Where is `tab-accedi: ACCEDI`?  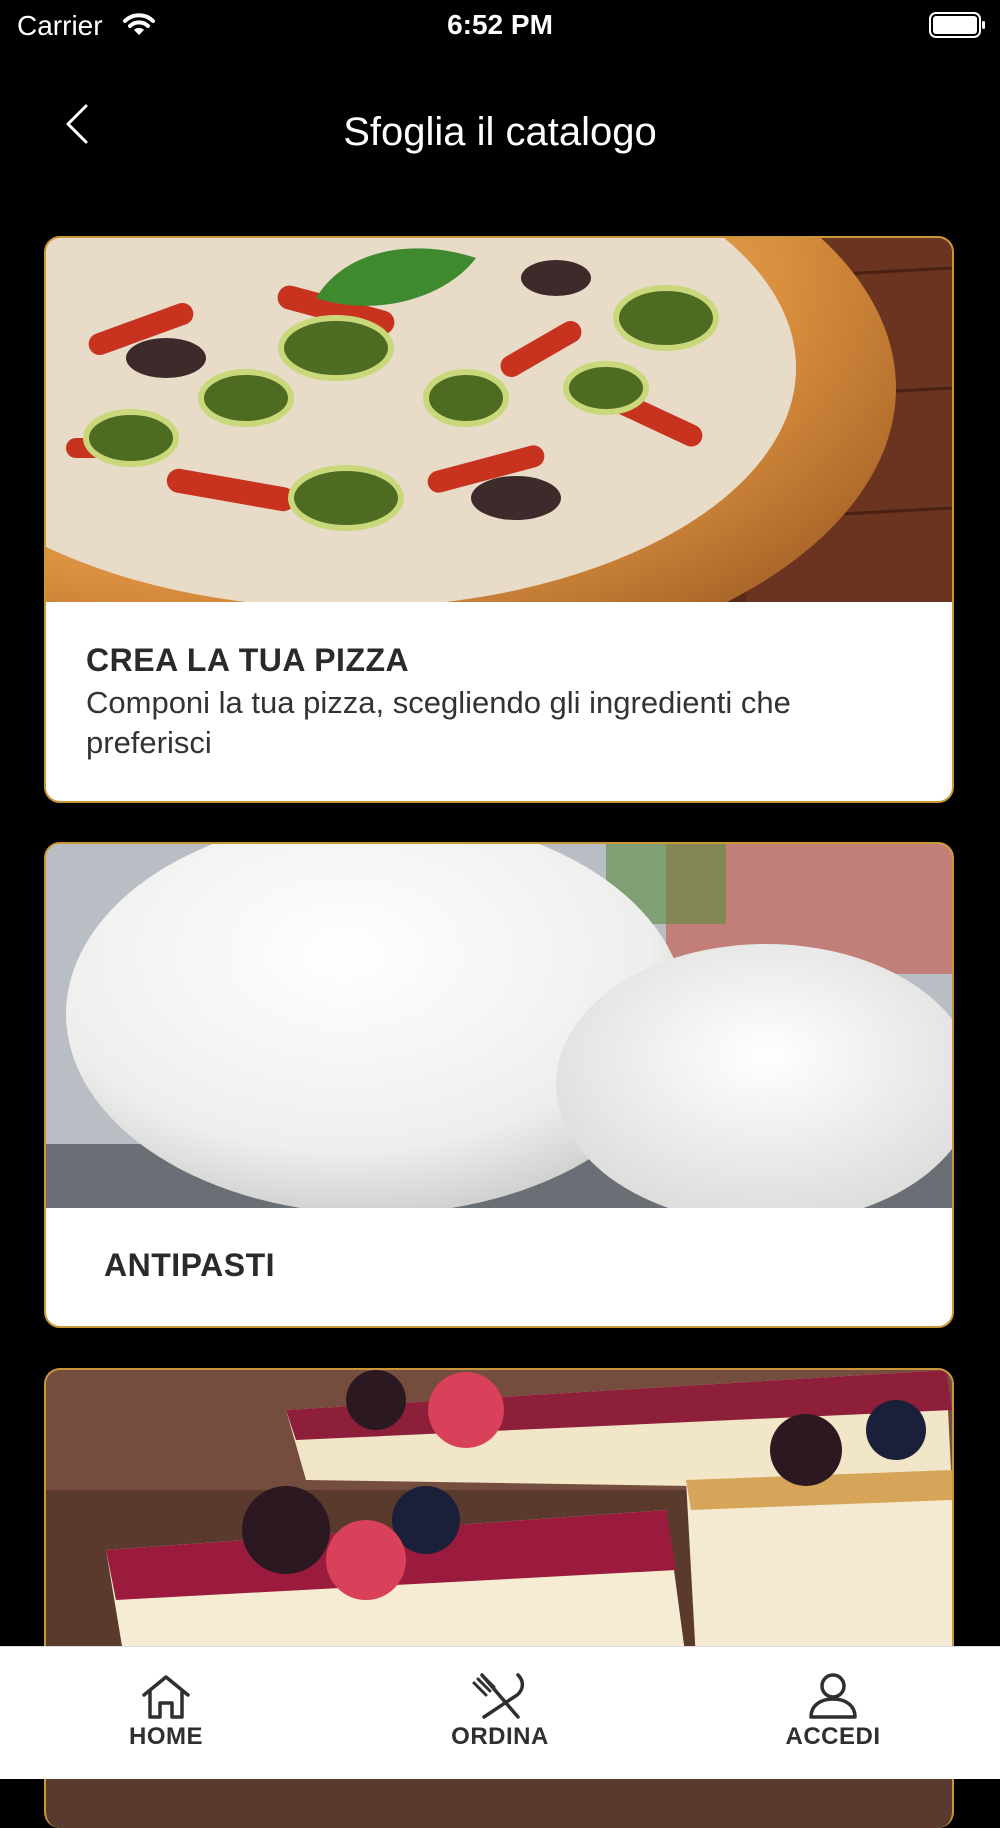
tab-accedi: ACCEDI is located at coordinates (833, 1713).